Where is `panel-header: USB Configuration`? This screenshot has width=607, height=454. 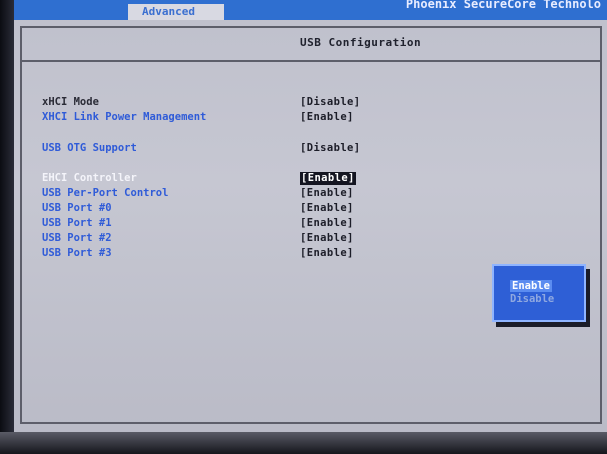 panel-header: USB Configuration is located at coordinates (311, 45).